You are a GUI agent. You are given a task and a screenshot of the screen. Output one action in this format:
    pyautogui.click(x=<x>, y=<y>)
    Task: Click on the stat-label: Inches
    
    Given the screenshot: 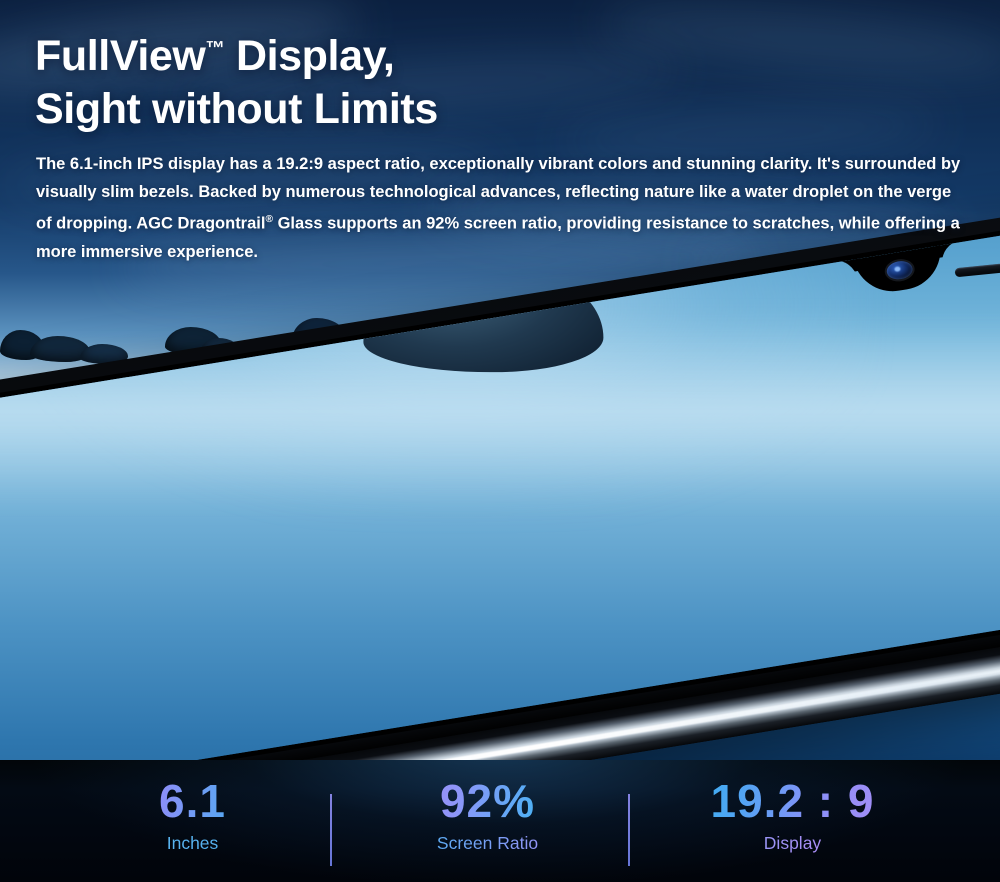 What is the action you would take?
    pyautogui.click(x=192, y=843)
    